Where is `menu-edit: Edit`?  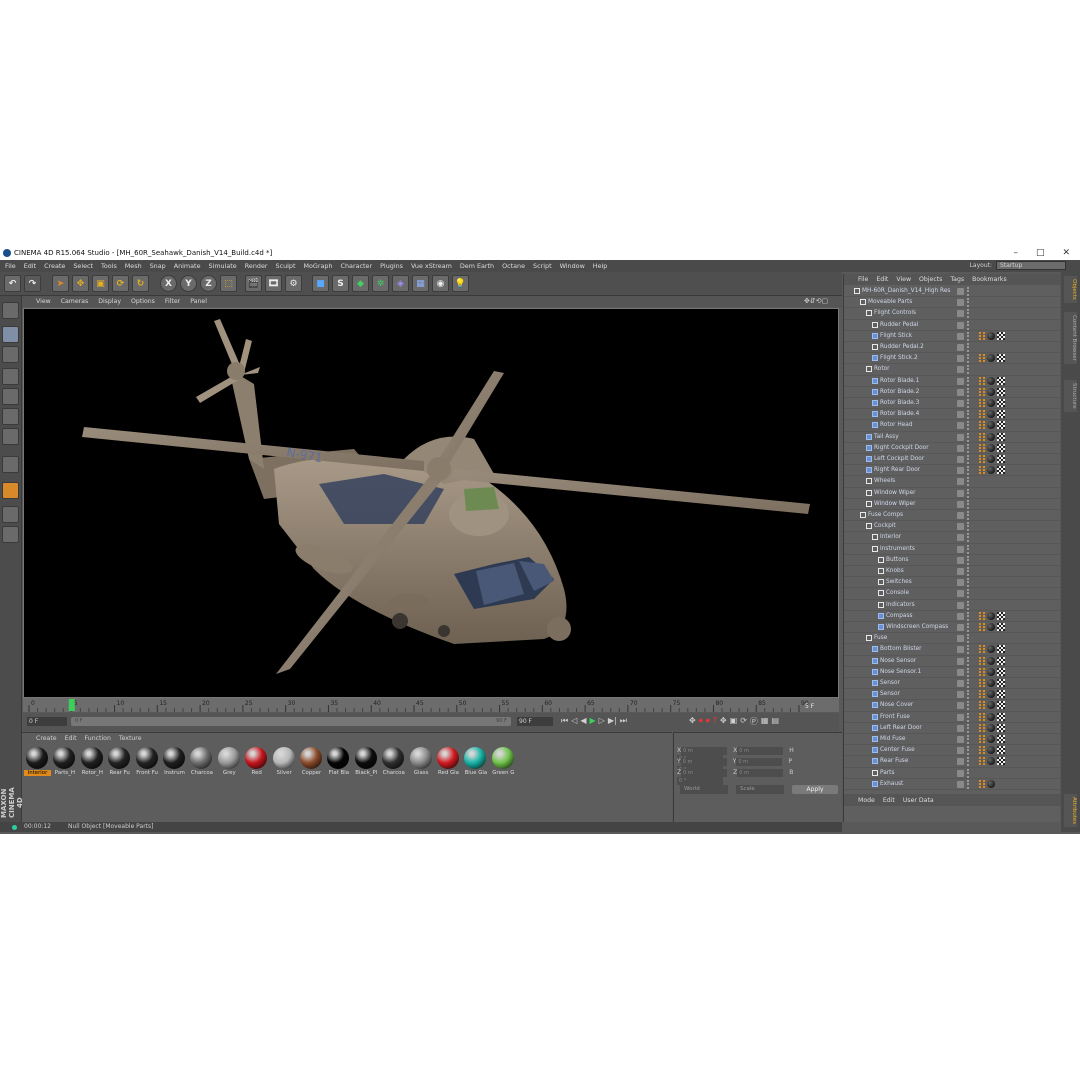 menu-edit: Edit is located at coordinates (30, 266).